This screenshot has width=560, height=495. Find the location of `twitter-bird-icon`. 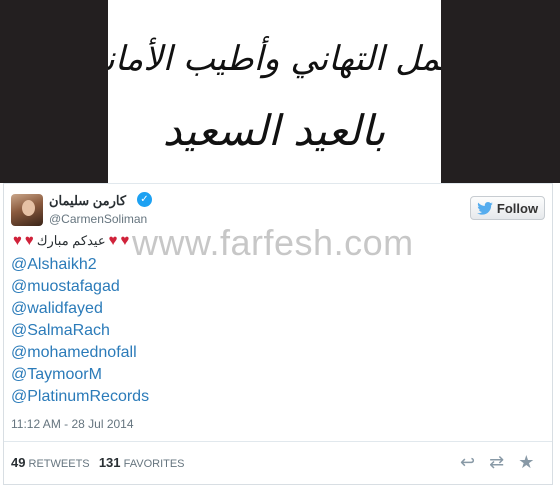

twitter-bird-icon is located at coordinates (485, 208).